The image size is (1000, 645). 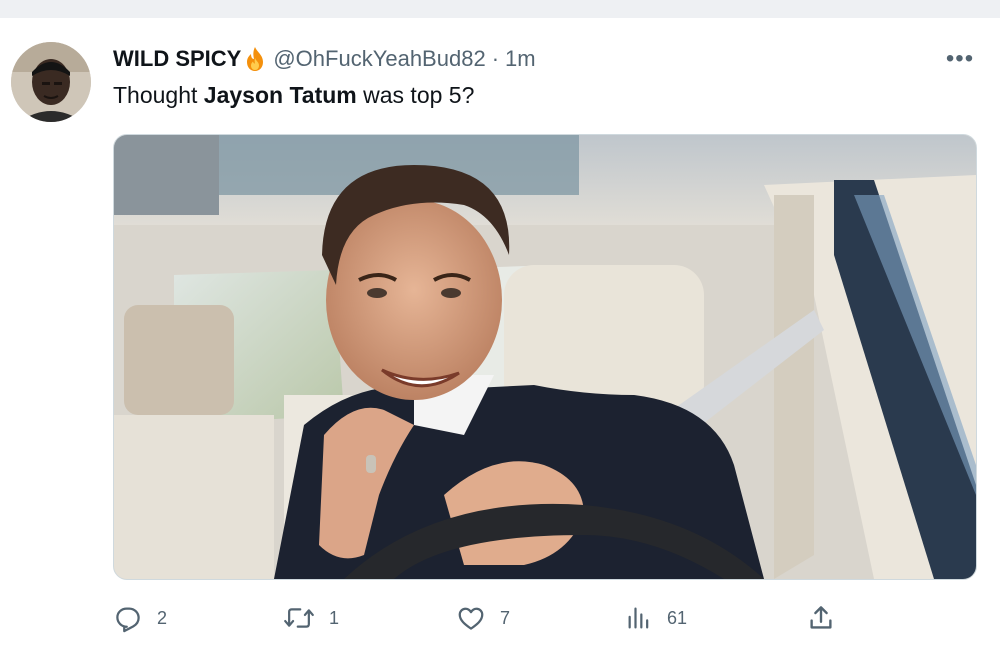 What do you see at coordinates (520, 59) in the screenshot?
I see `timestamp: 1m` at bounding box center [520, 59].